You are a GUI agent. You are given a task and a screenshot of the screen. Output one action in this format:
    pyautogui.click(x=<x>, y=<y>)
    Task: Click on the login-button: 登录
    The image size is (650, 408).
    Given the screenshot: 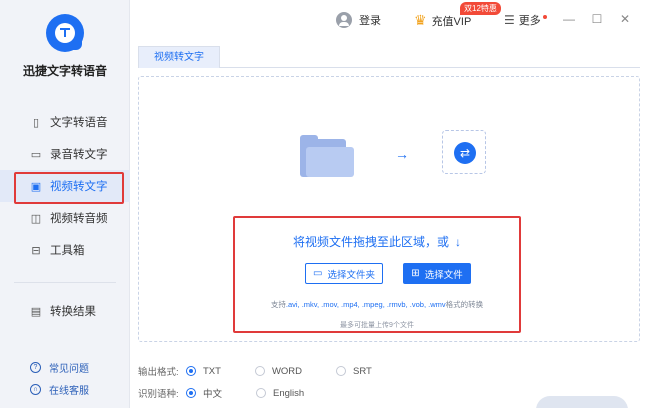 What is the action you would take?
    pyautogui.click(x=358, y=20)
    